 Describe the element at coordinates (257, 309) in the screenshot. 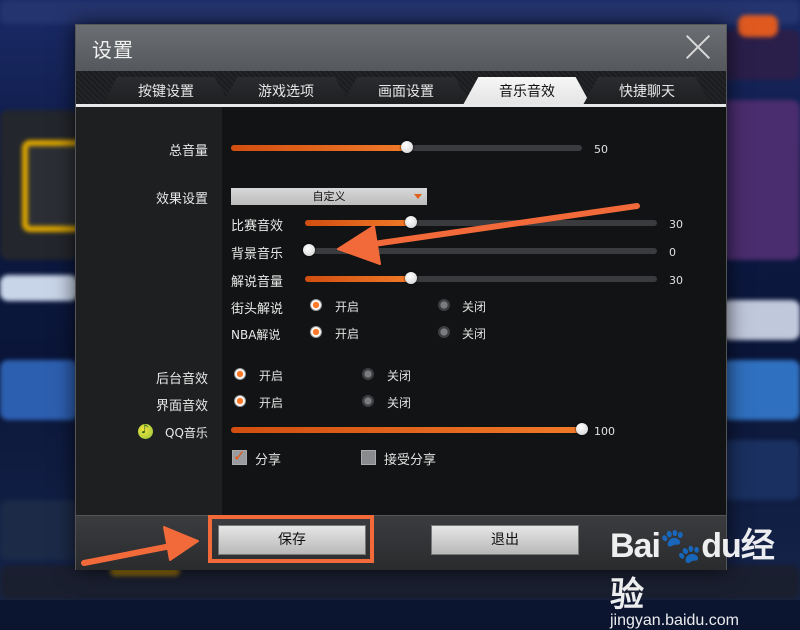

I see `street-commentary-label: 街头解说` at that location.